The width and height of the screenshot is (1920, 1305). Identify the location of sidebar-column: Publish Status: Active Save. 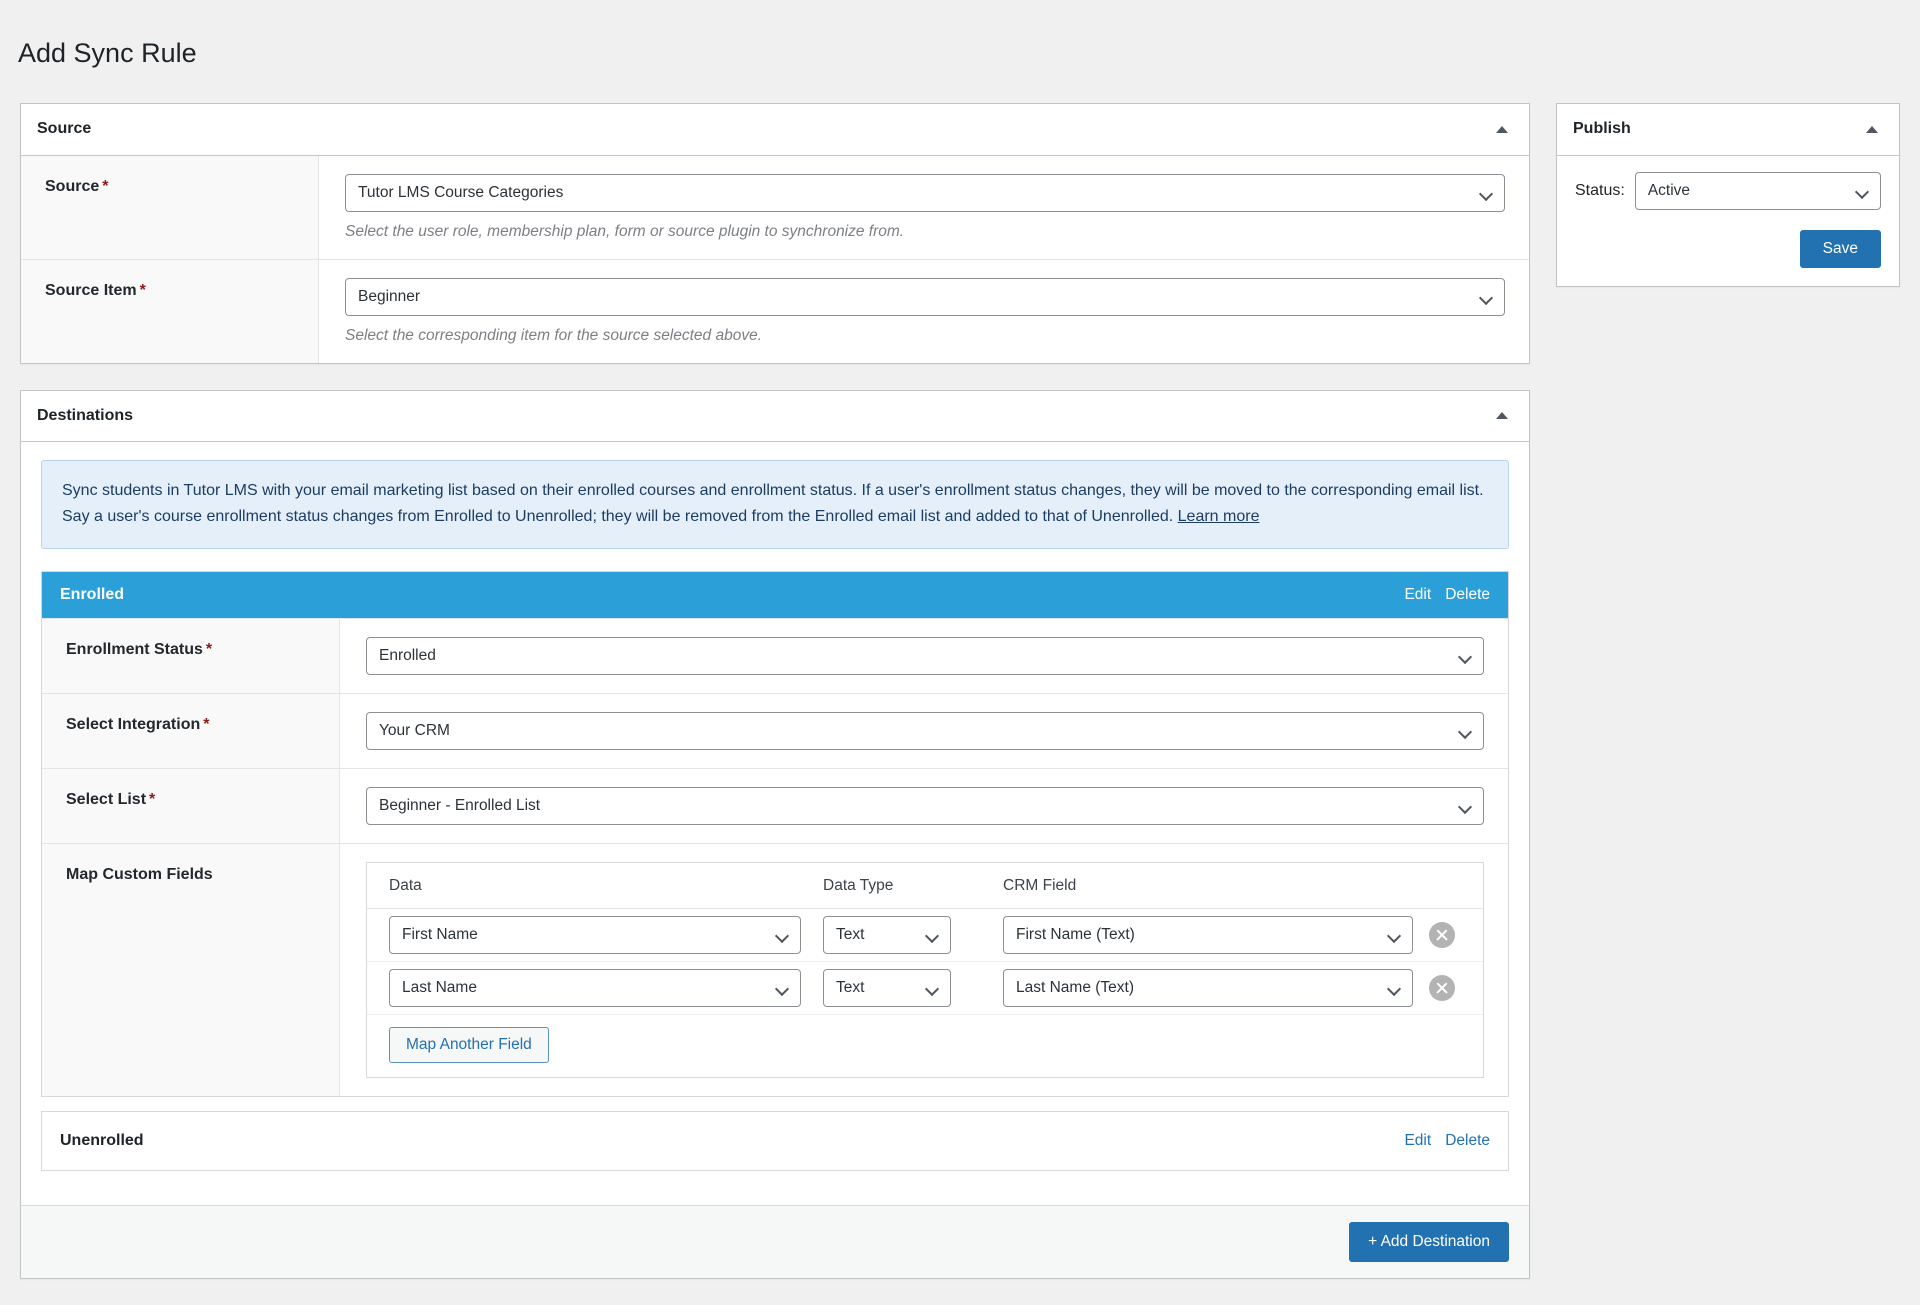
(1728, 207).